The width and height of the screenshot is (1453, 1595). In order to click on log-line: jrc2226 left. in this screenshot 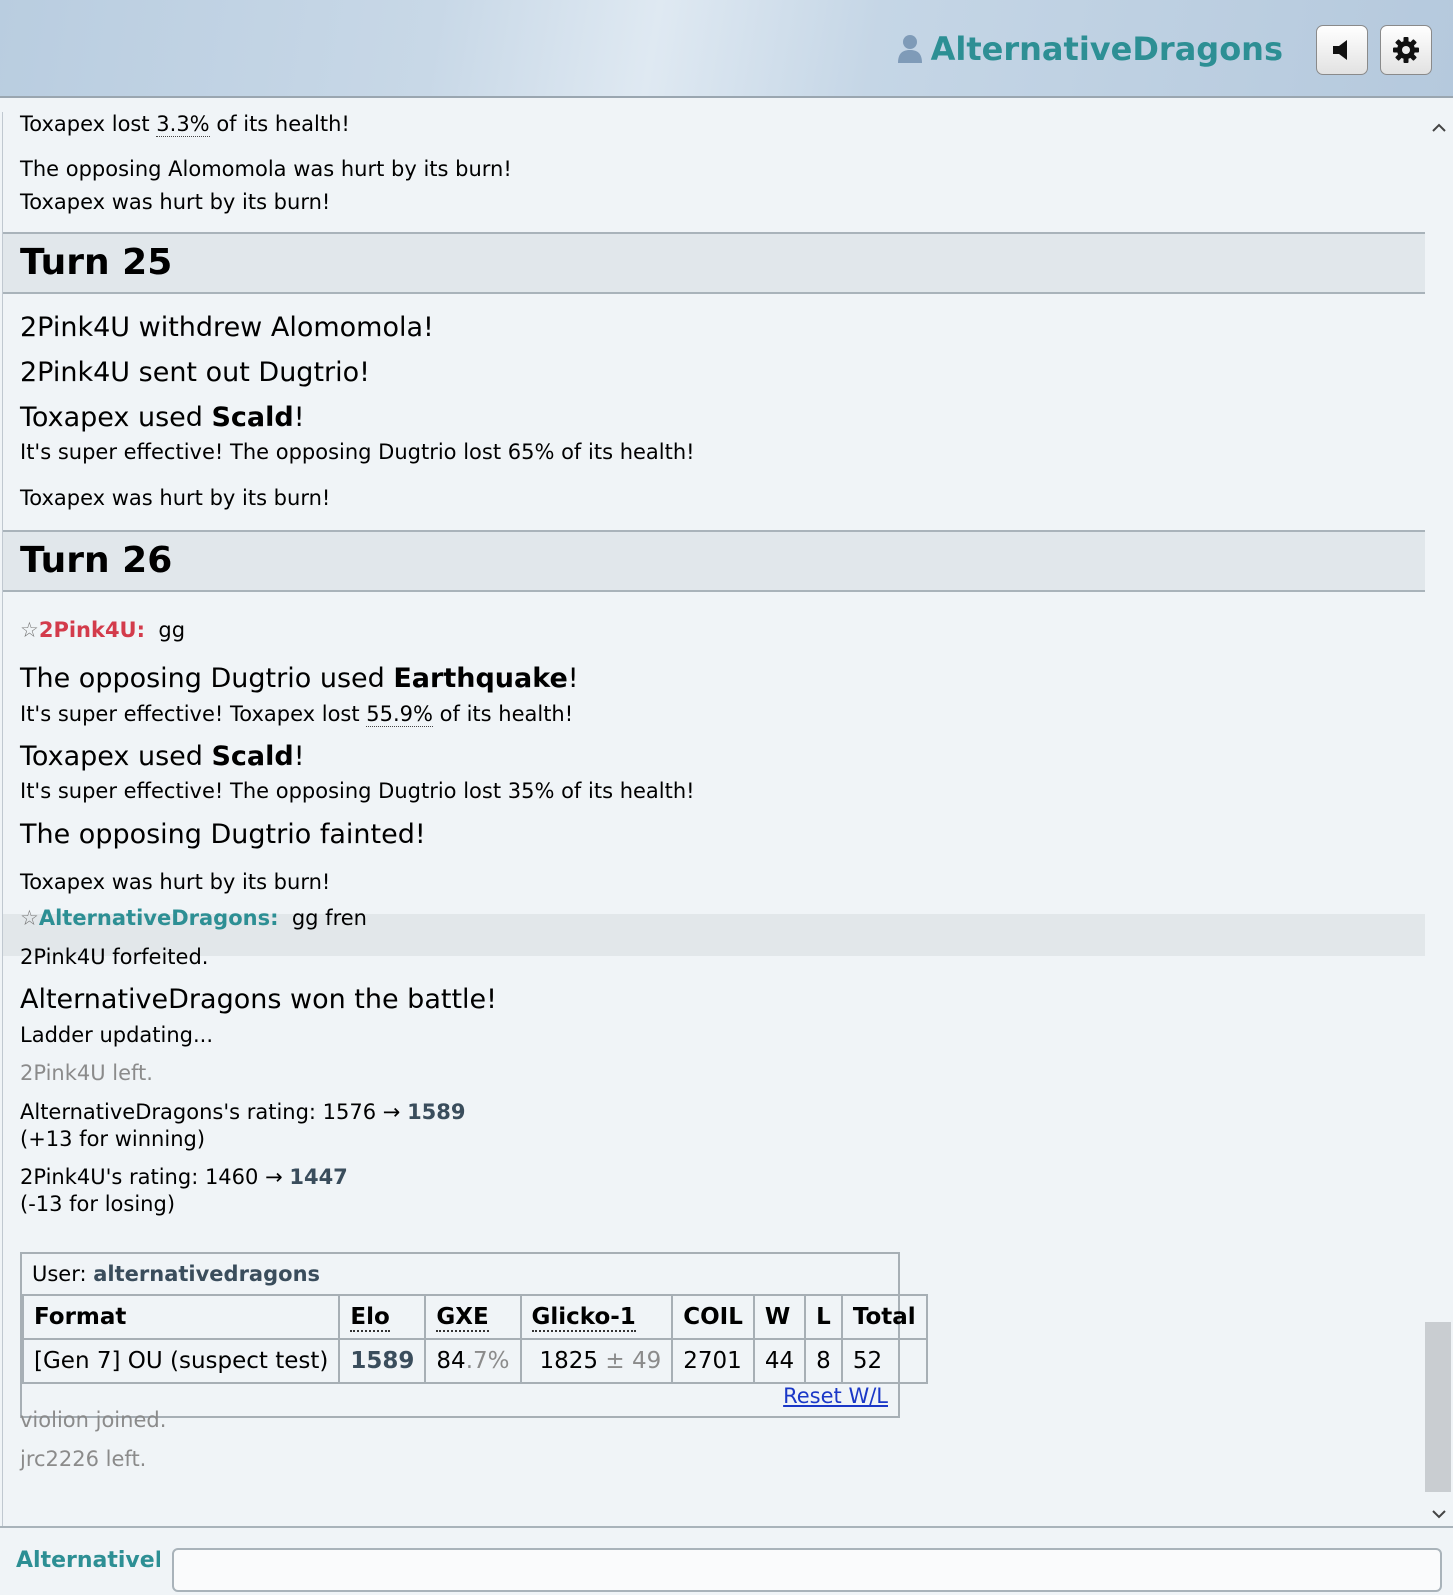, I will do `click(83, 1459)`.